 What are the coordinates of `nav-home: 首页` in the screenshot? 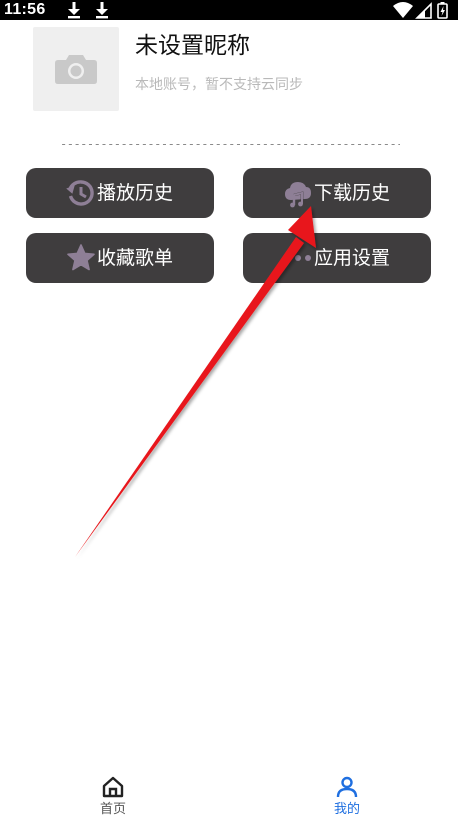 It's located at (113, 792).